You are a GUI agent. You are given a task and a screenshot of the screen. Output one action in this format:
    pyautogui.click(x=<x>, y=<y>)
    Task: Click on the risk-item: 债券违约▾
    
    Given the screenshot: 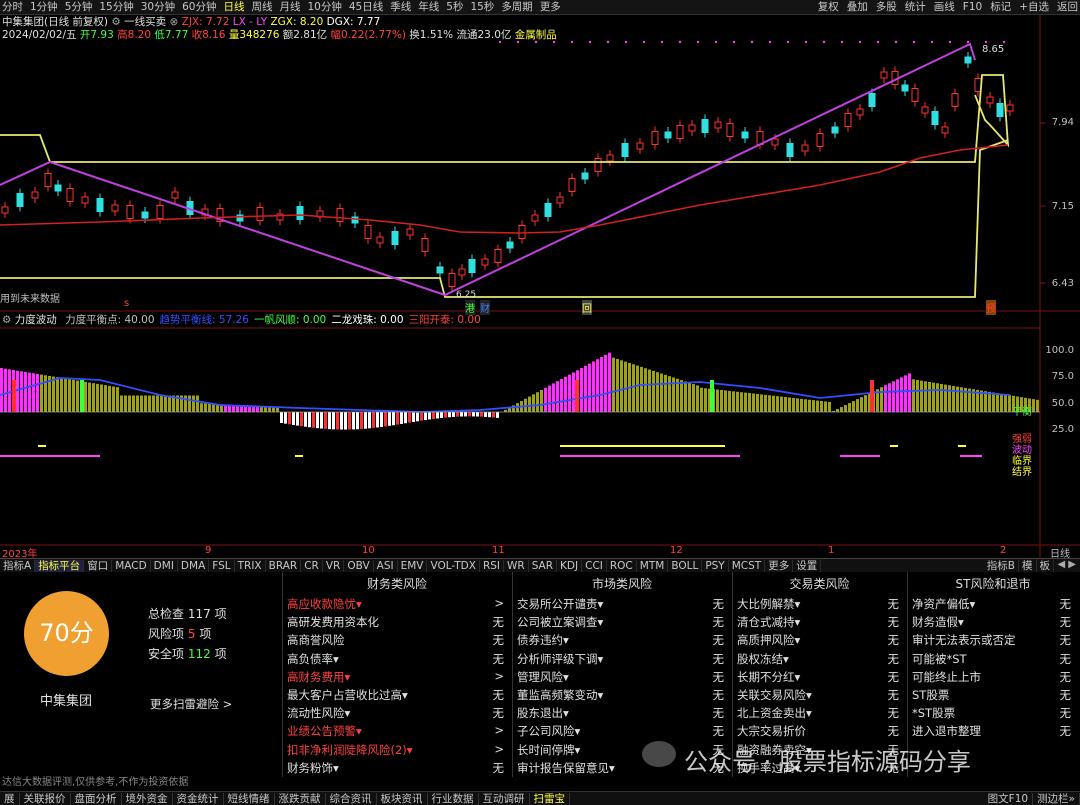 What is the action you would take?
    pyautogui.click(x=543, y=640)
    